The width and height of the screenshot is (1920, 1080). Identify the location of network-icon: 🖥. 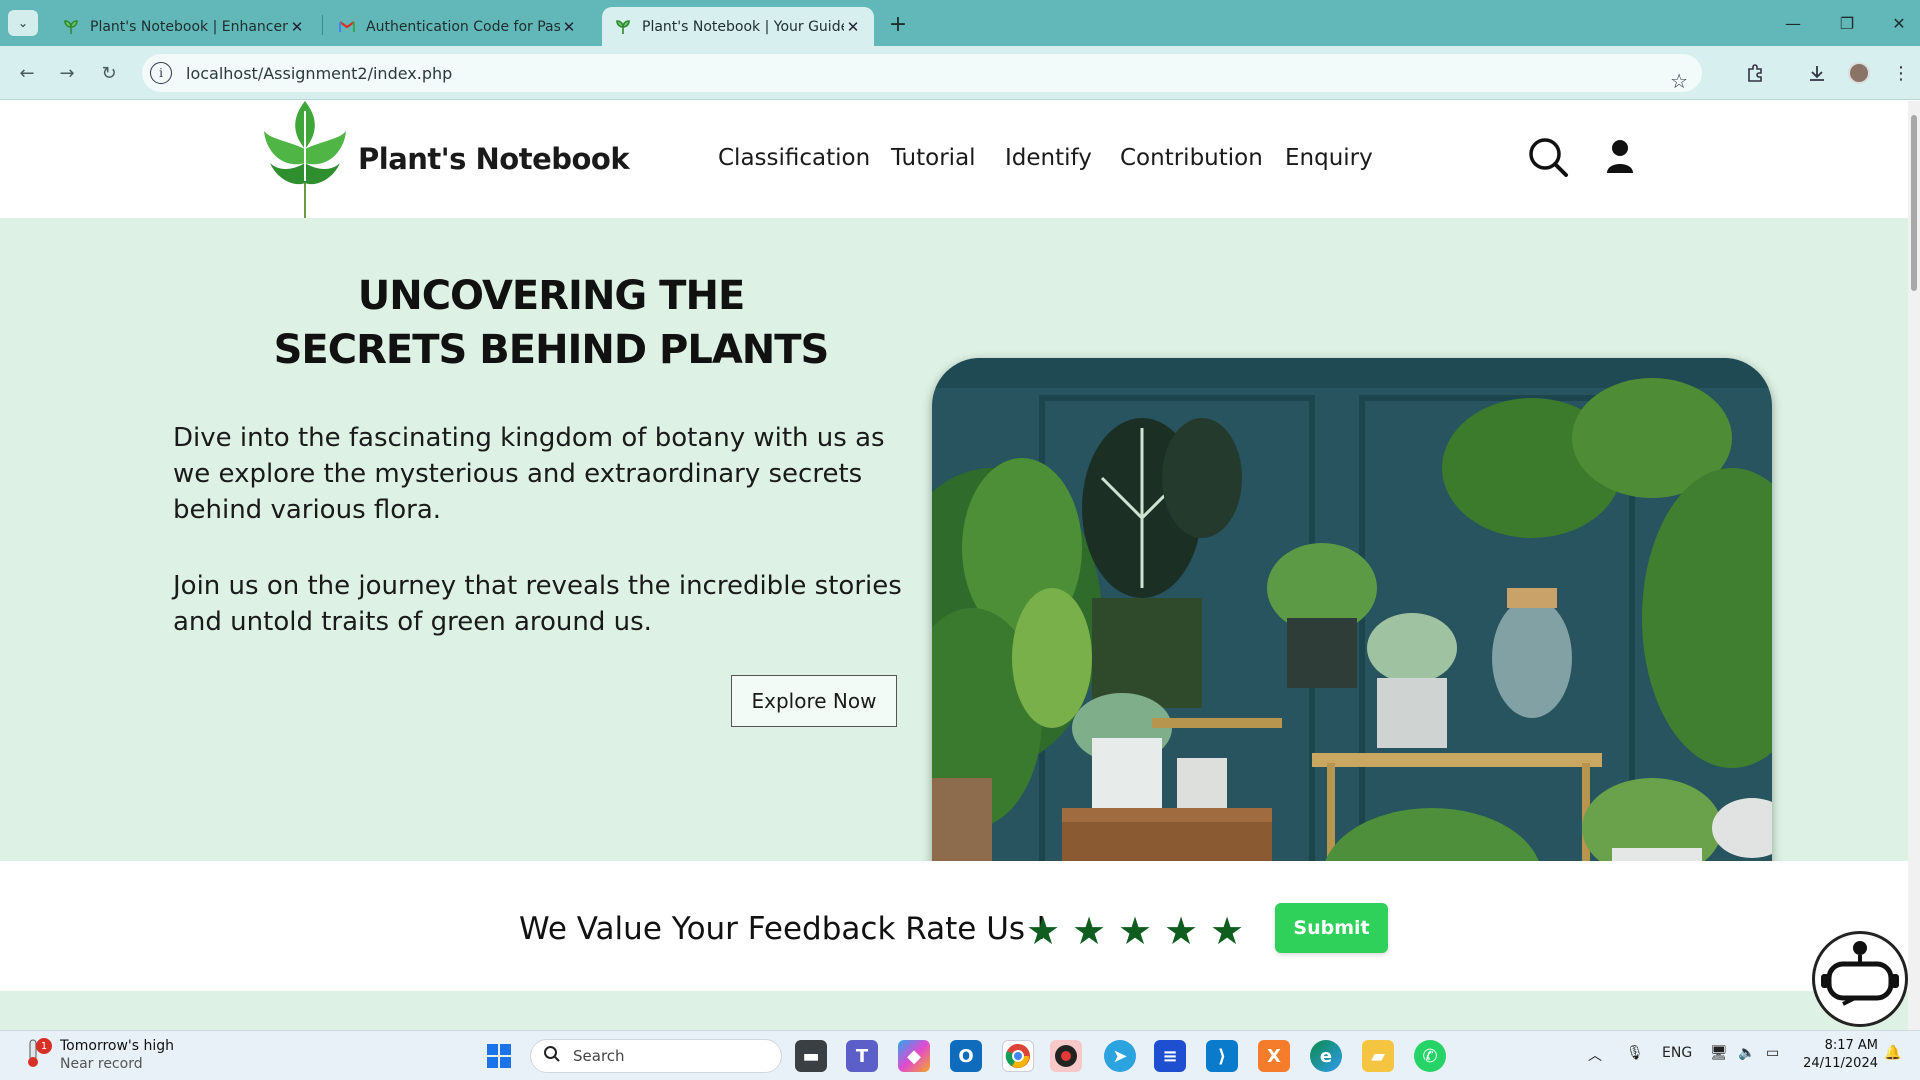
(1719, 1053).